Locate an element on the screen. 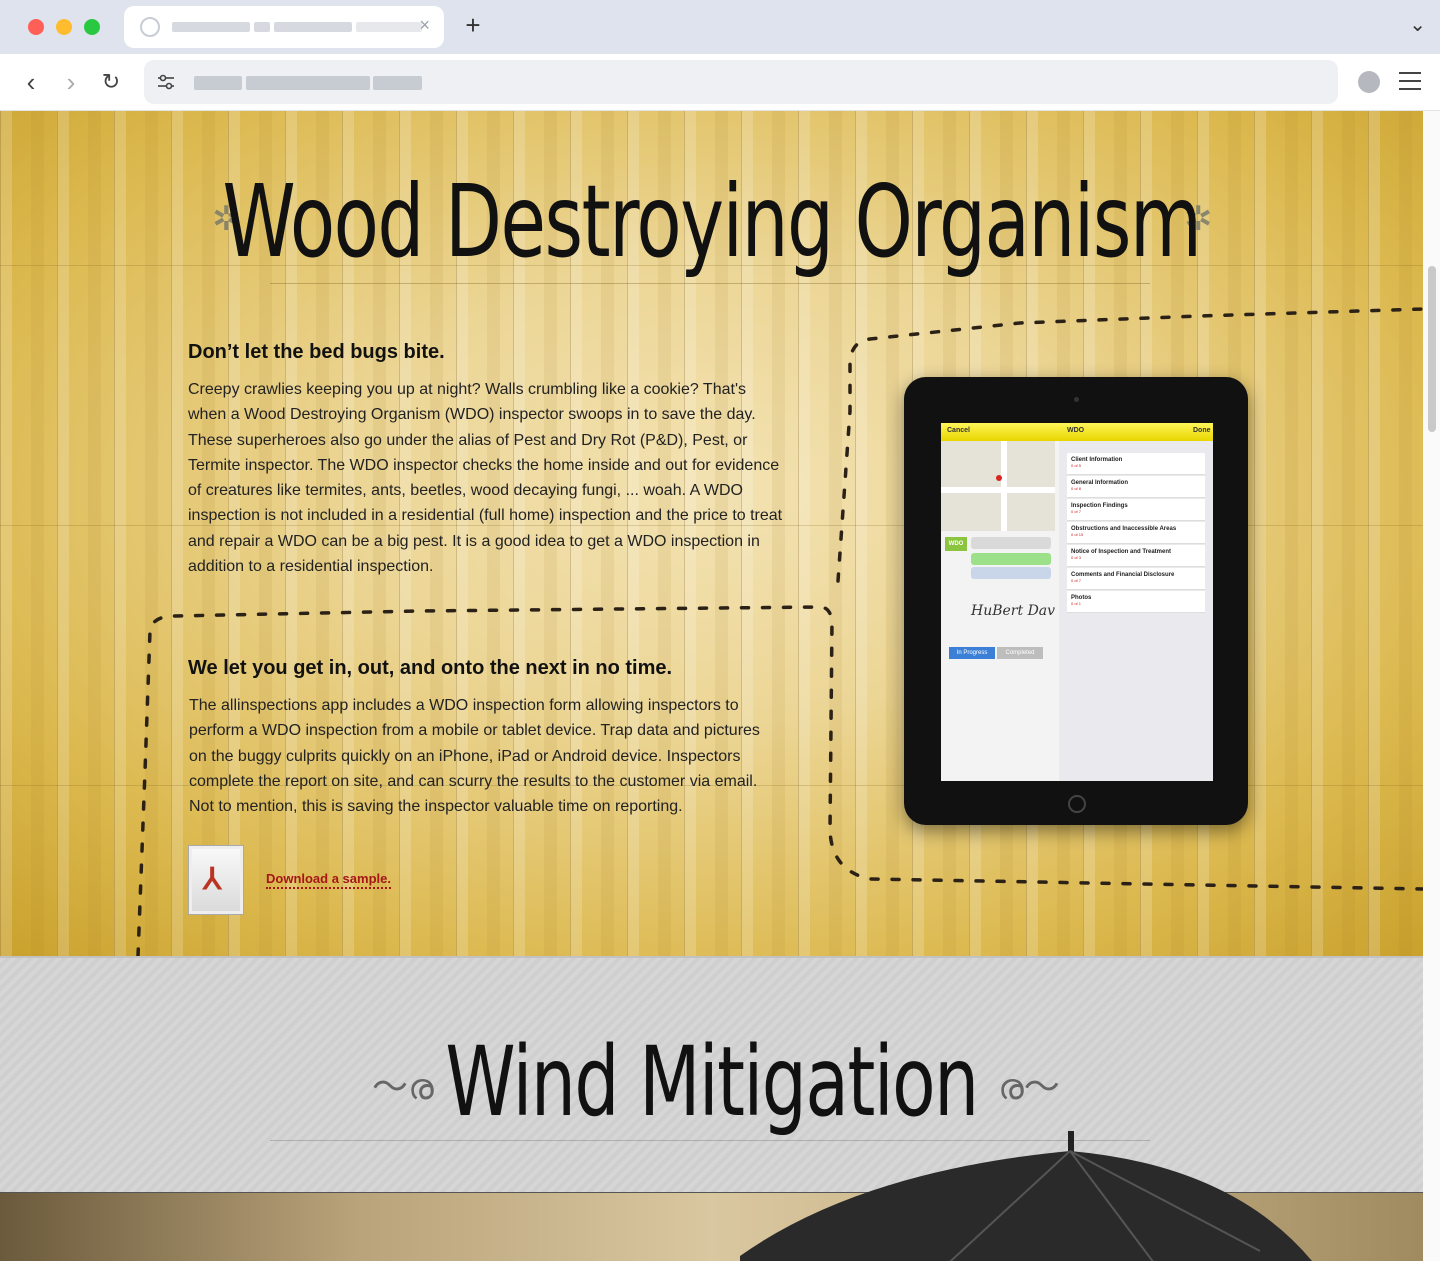 The width and height of the screenshot is (1440, 1261). scrollbar-thumb is located at coordinates (1432, 349).